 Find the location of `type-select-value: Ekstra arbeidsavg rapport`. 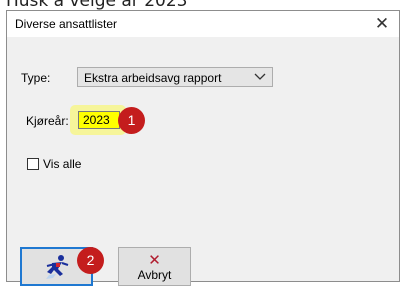

type-select-value: Ekstra arbeidsavg rapport is located at coordinates (153, 78).